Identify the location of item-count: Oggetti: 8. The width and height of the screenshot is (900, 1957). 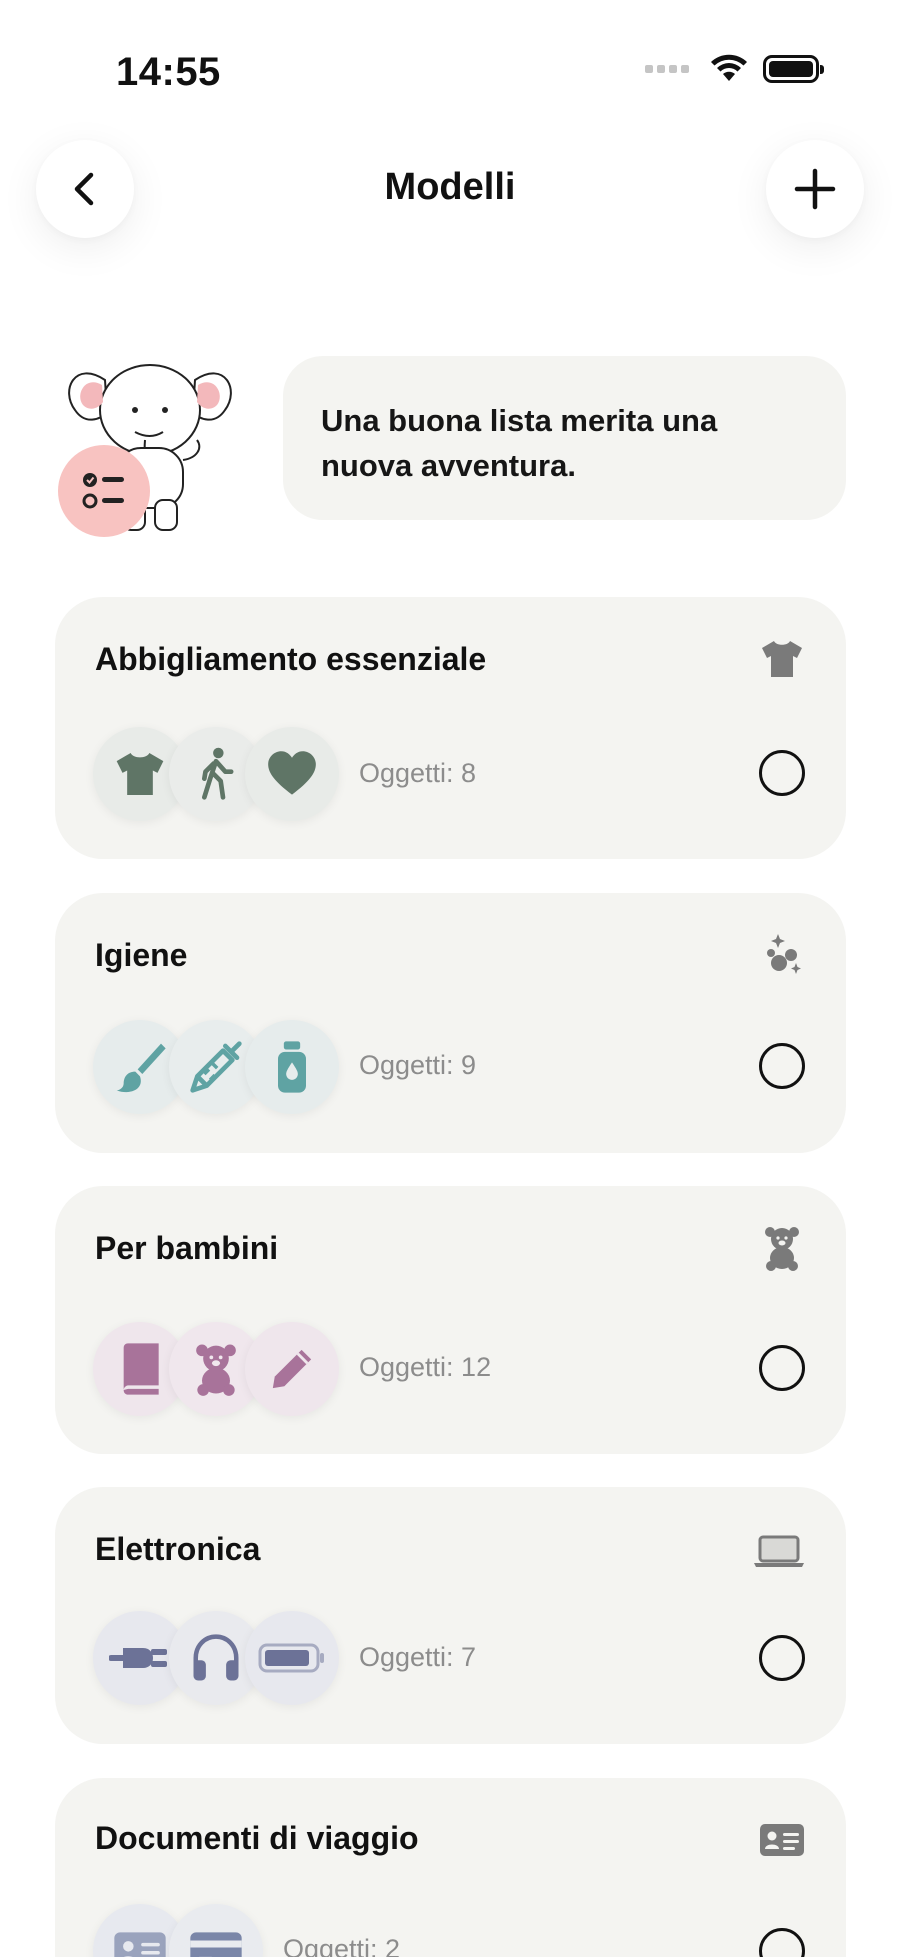
(418, 773).